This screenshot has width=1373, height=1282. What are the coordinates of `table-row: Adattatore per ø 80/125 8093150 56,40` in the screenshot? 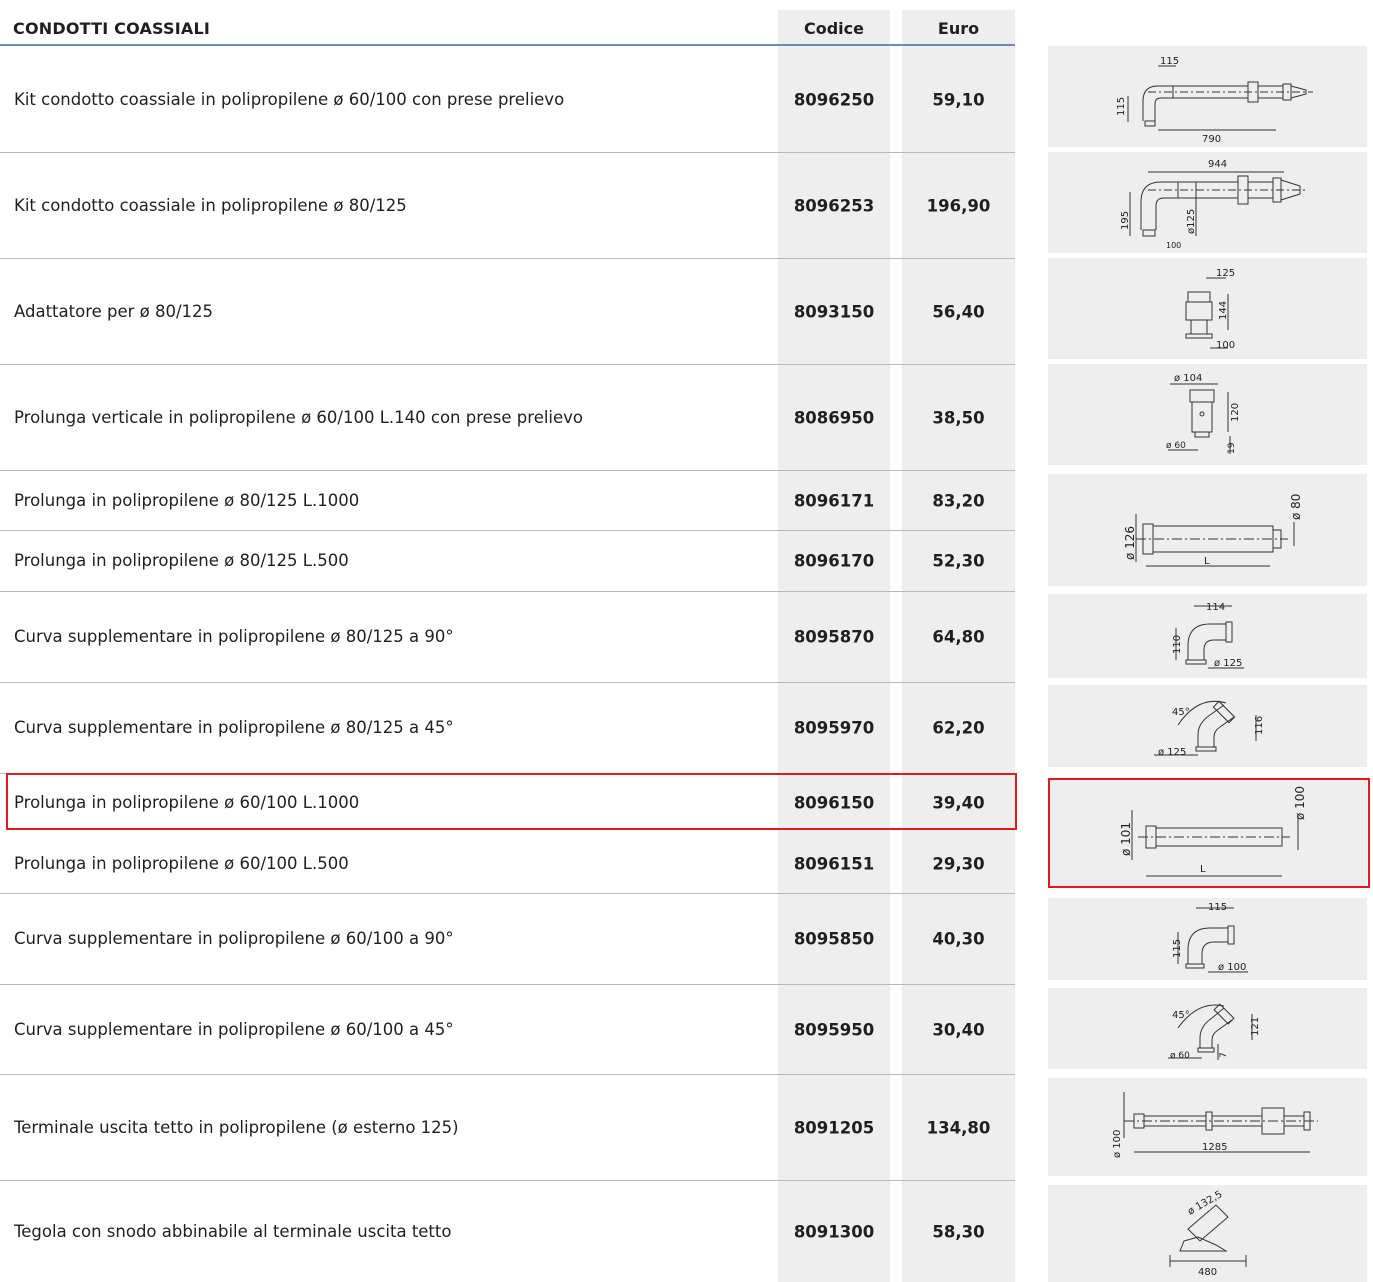 It's located at (507, 311).